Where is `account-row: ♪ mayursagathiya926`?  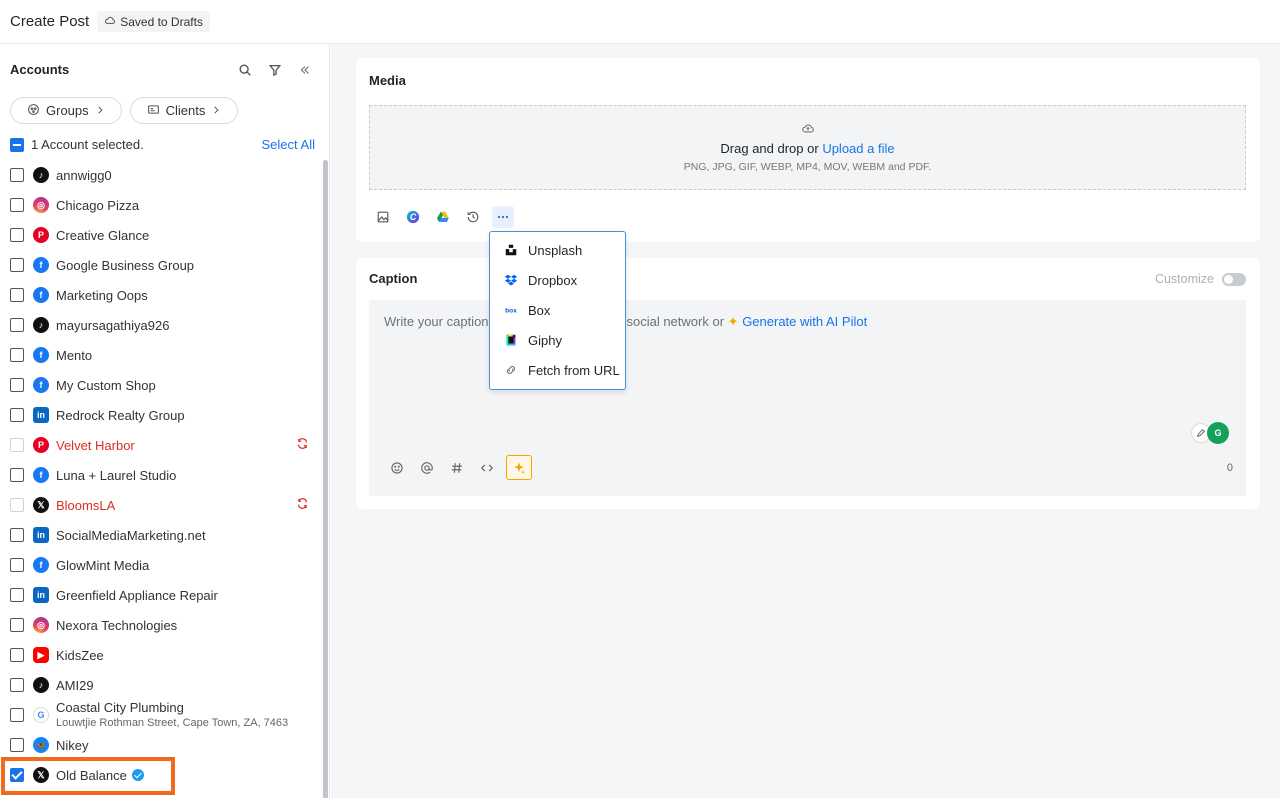
account-row: ♪ mayursagathiya926 is located at coordinates (162, 325).